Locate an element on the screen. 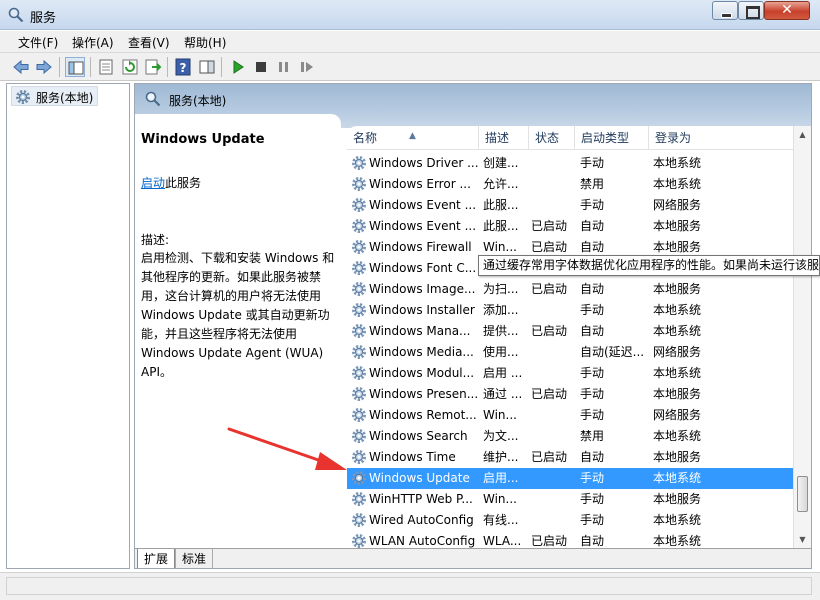  column-header-desc: 描述 is located at coordinates (504, 138).